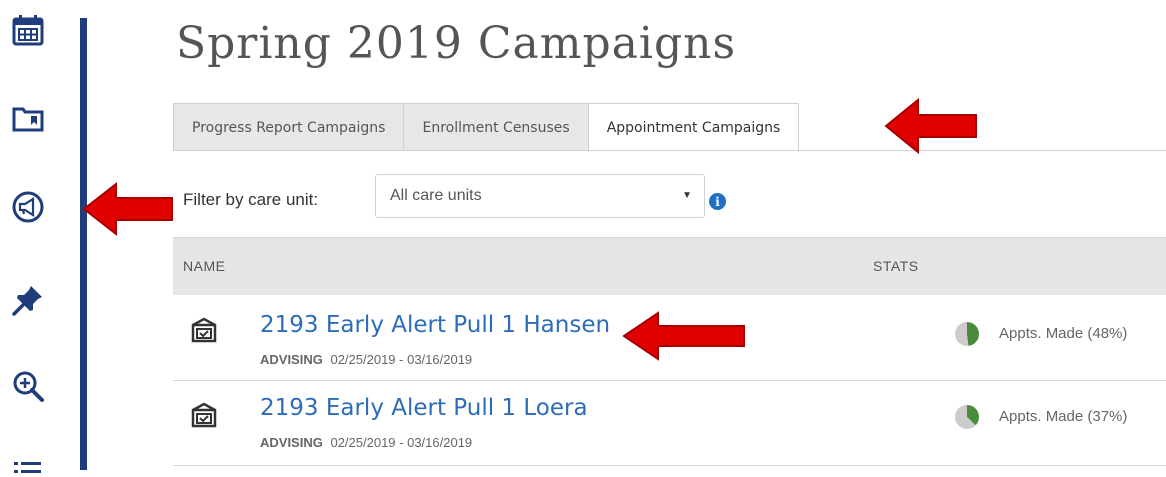 The width and height of the screenshot is (1166, 477). Describe the element at coordinates (496, 127) in the screenshot. I see `tab-enrollment-censuses: Enrollment Censuses` at that location.